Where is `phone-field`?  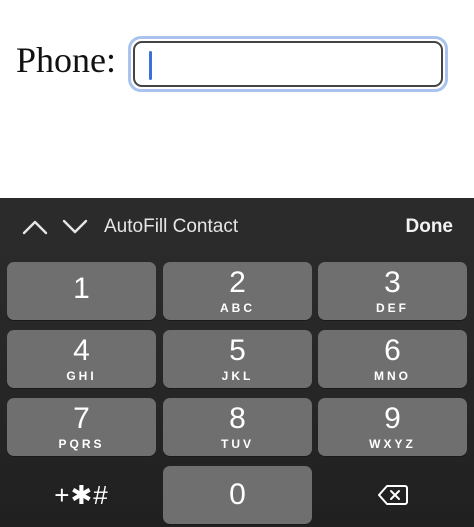 phone-field is located at coordinates (288, 64).